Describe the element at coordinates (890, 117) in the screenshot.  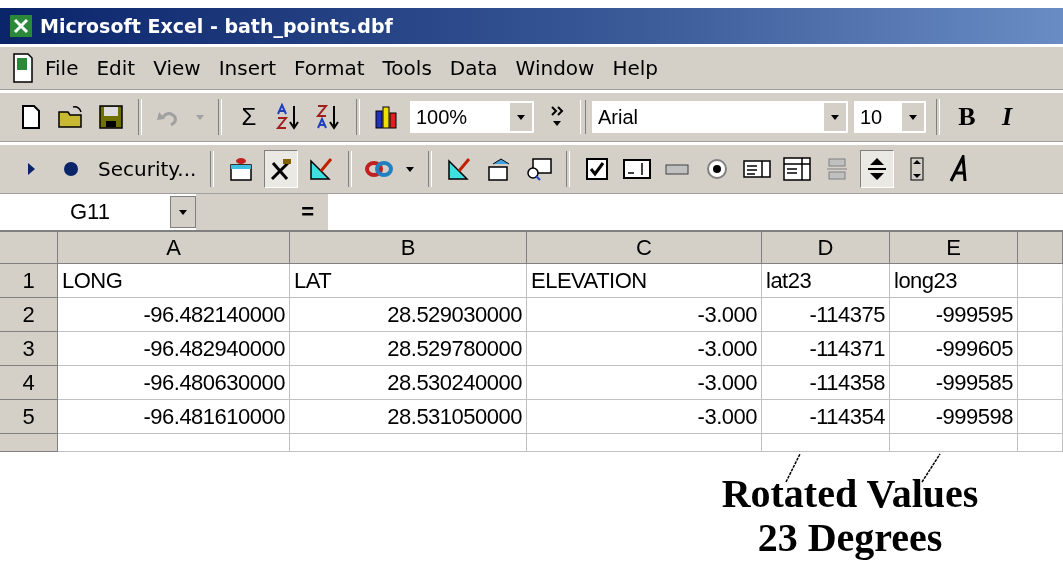
I see `toolbar-dropdown: 10` at that location.